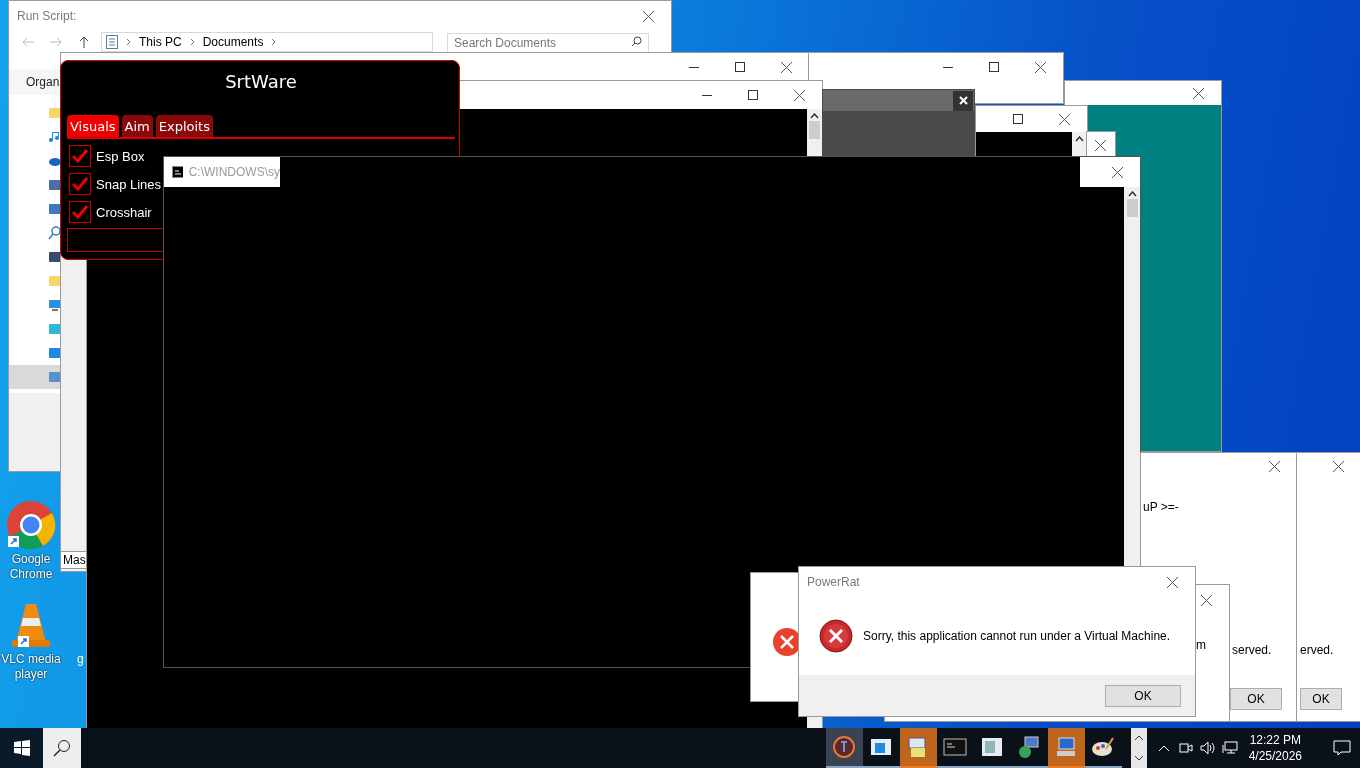  What do you see at coordinates (1341, 748) in the screenshot?
I see `speech-bubble-icon` at bounding box center [1341, 748].